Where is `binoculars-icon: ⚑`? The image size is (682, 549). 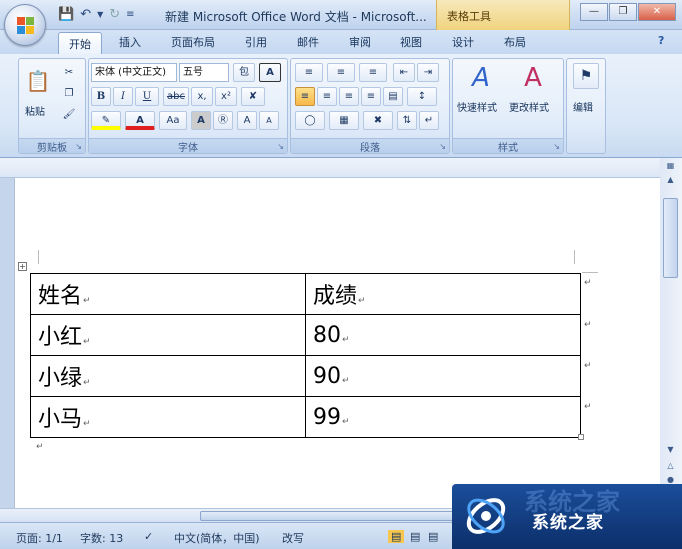
binoculars-icon: ⚑ is located at coordinates (586, 76).